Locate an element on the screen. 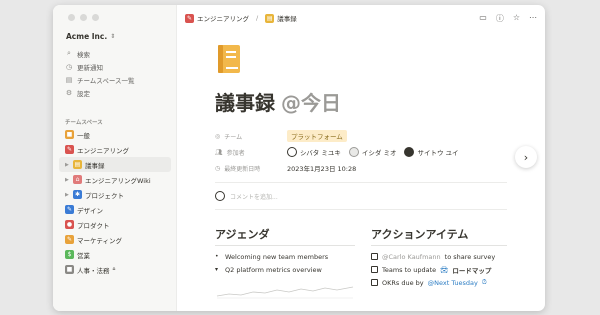 The width and height of the screenshot is (600, 315). close-window-button is located at coordinates (71, 17).